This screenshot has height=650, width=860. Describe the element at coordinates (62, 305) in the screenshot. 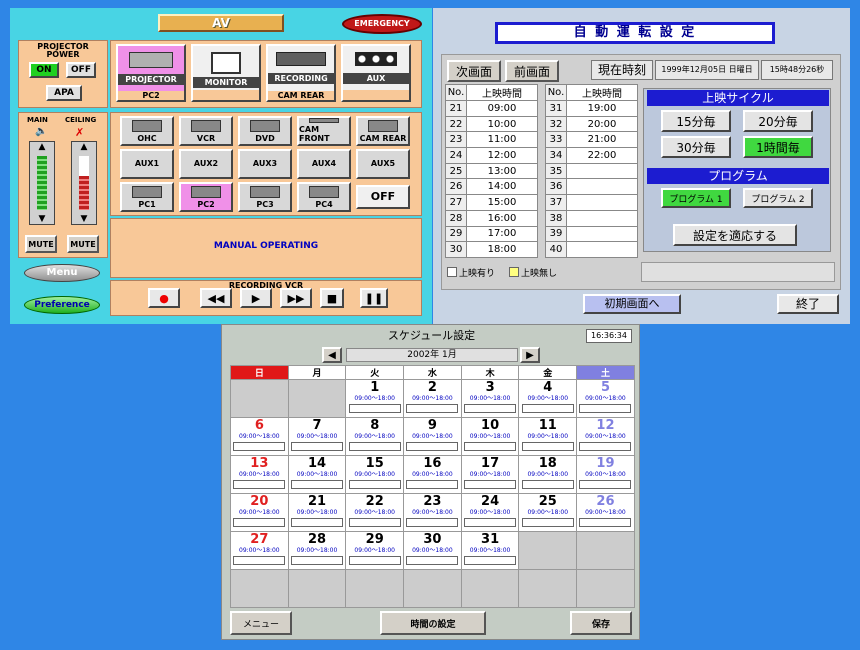

I see `preference-button: Preference` at that location.